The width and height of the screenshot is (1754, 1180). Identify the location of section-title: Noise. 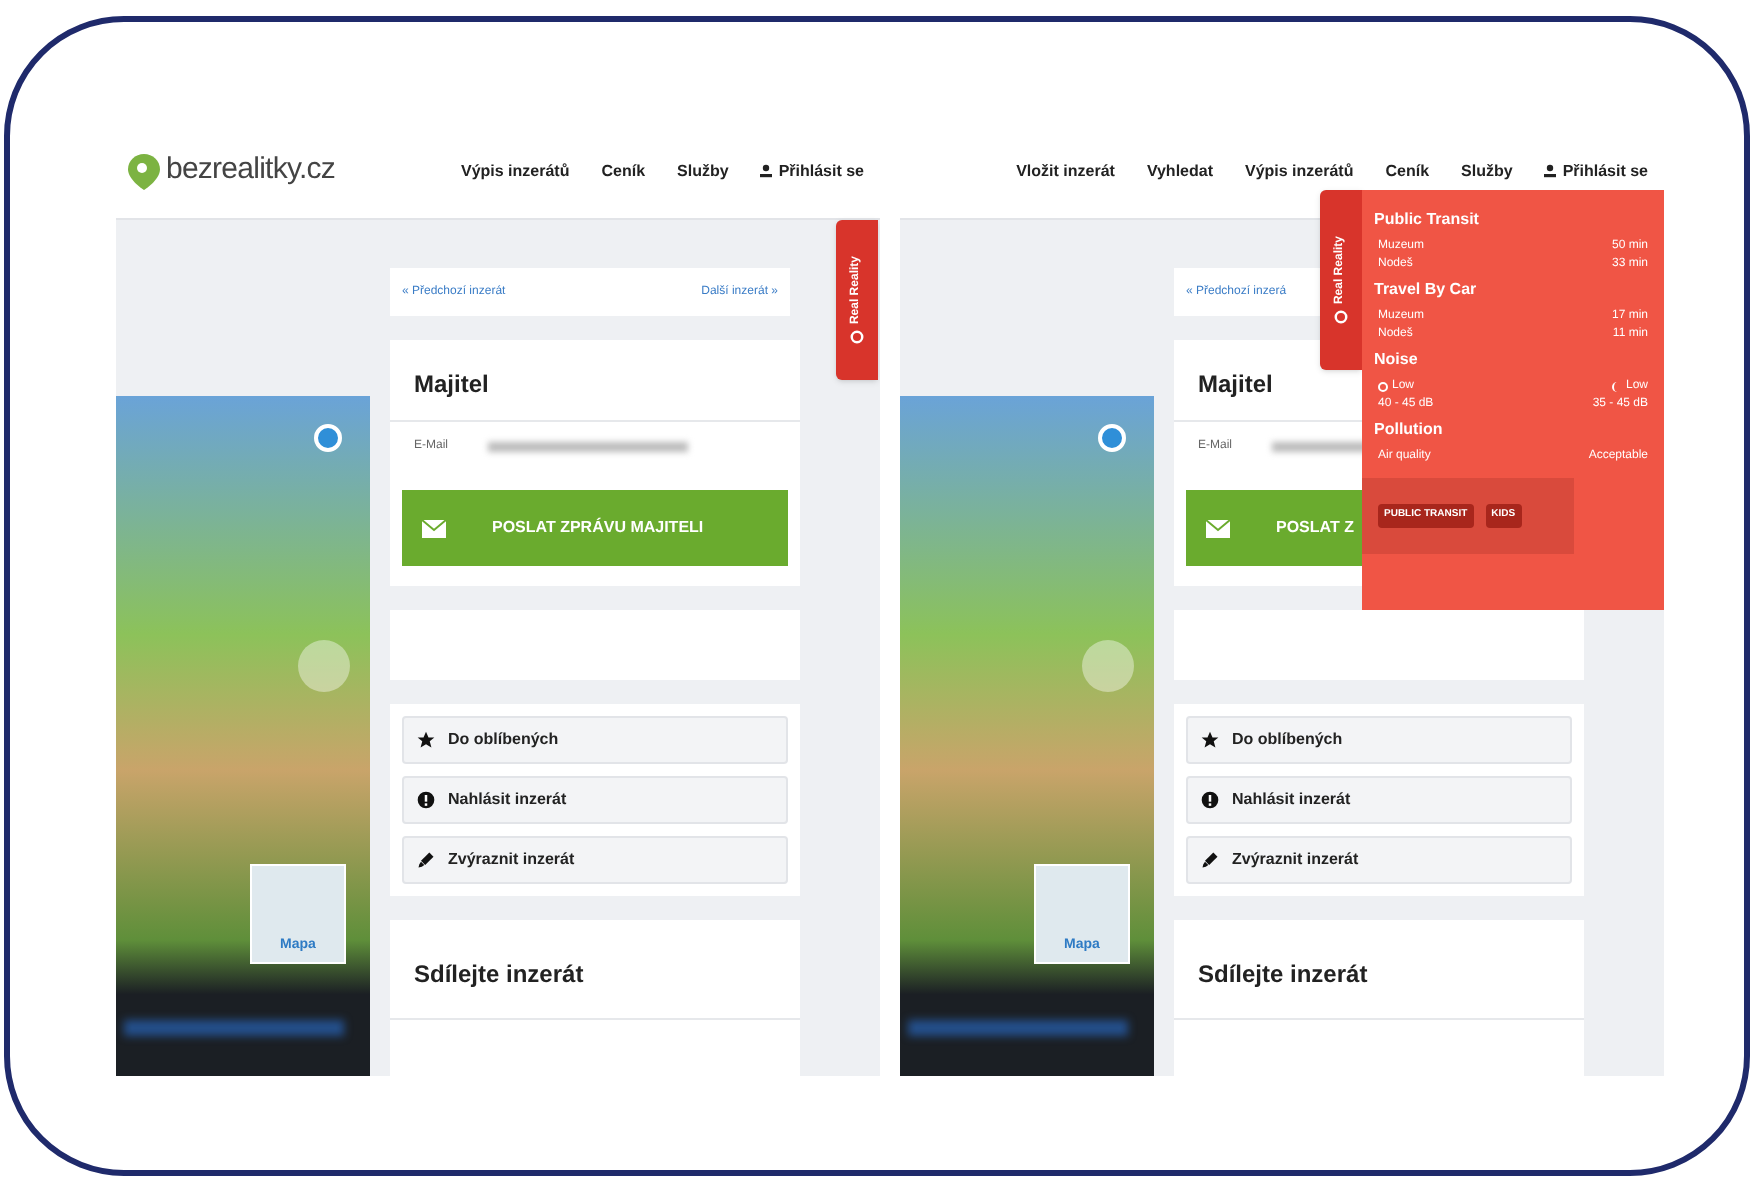
(1397, 360).